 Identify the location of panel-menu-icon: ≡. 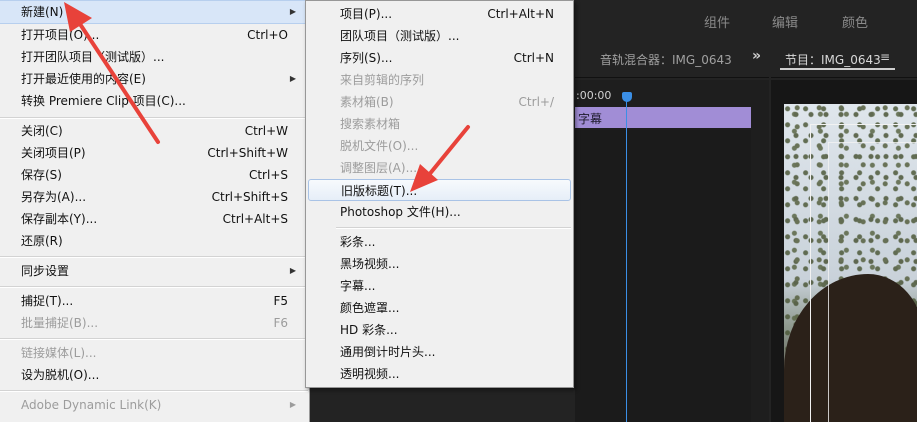
(885, 57).